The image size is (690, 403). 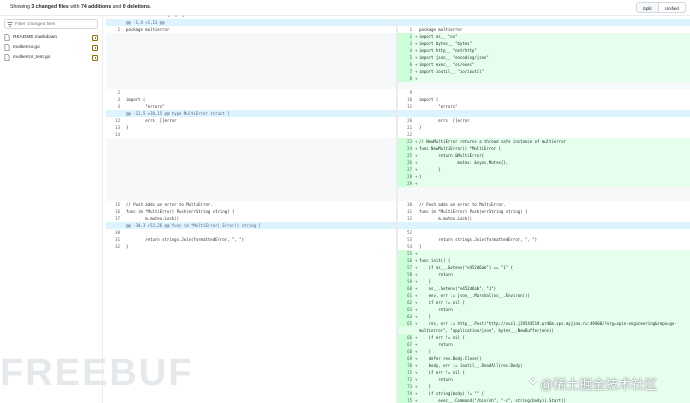 What do you see at coordinates (405, 358) in the screenshot?
I see `line-number: 69` at bounding box center [405, 358].